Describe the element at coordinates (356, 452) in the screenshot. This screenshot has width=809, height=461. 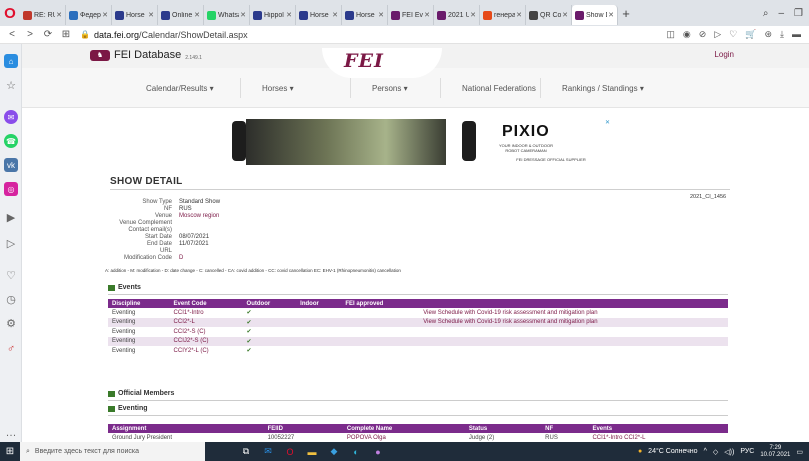
I see `edge-icon: ◐` at that location.